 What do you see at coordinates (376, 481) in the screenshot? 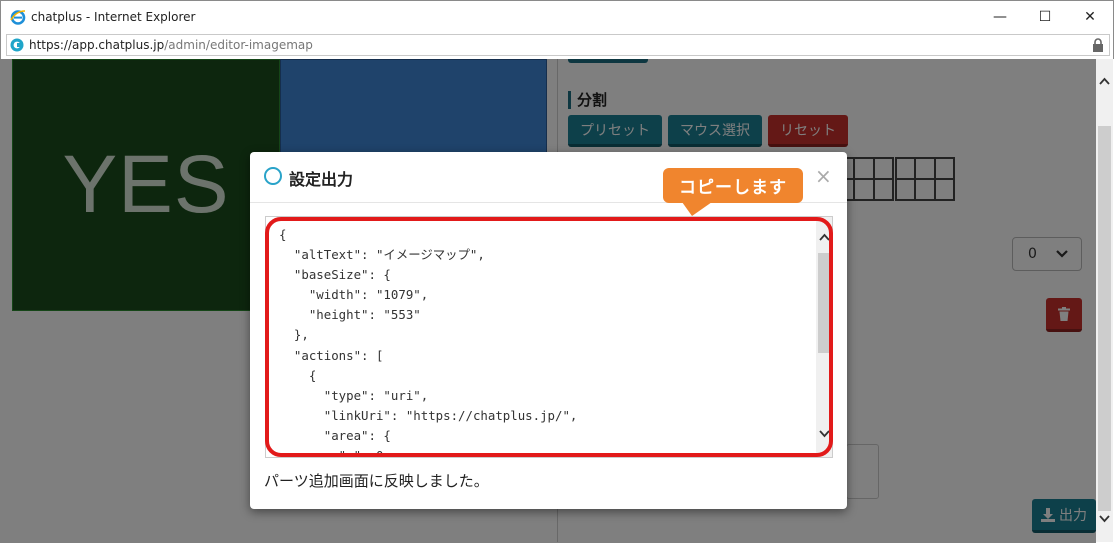
I see `status-message: パーツ追加画面に反映しました。` at bounding box center [376, 481].